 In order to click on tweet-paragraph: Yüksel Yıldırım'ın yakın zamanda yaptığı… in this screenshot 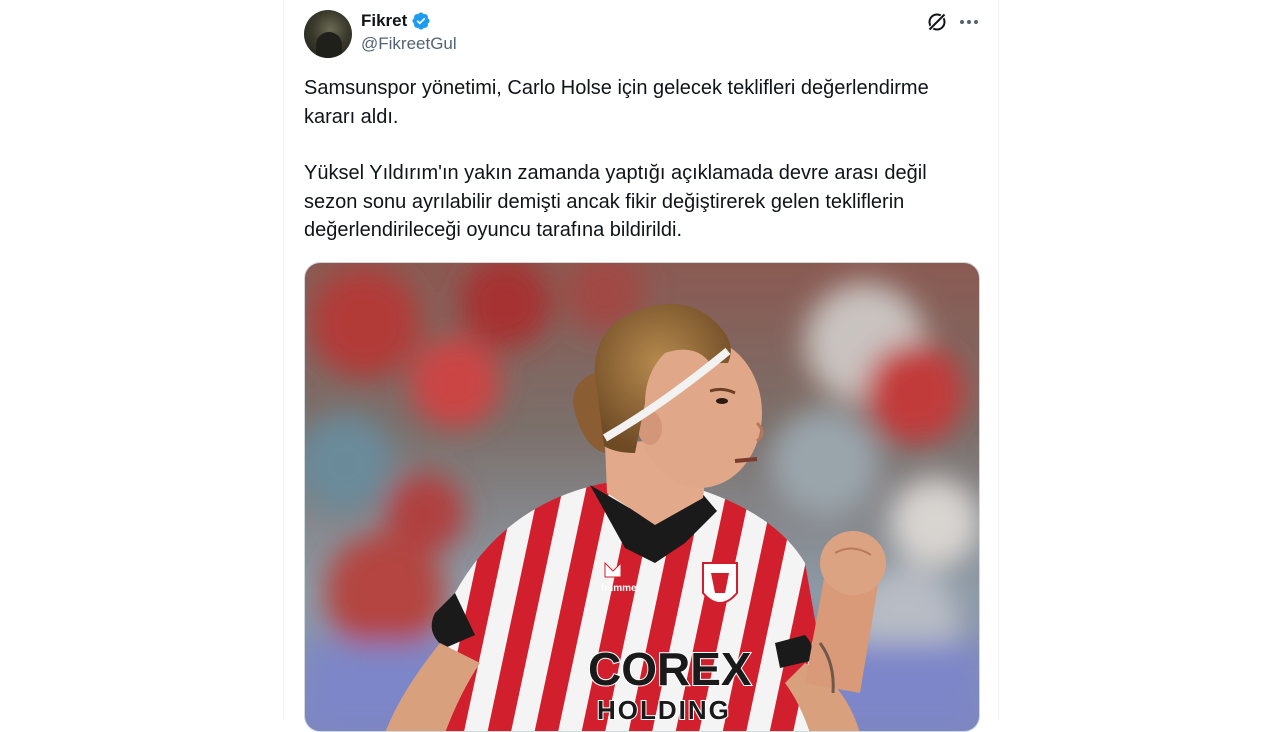, I will do `click(615, 201)`.